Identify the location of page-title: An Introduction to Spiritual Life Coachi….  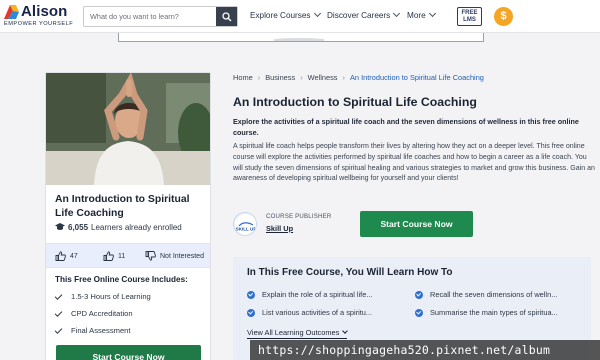
(355, 102).